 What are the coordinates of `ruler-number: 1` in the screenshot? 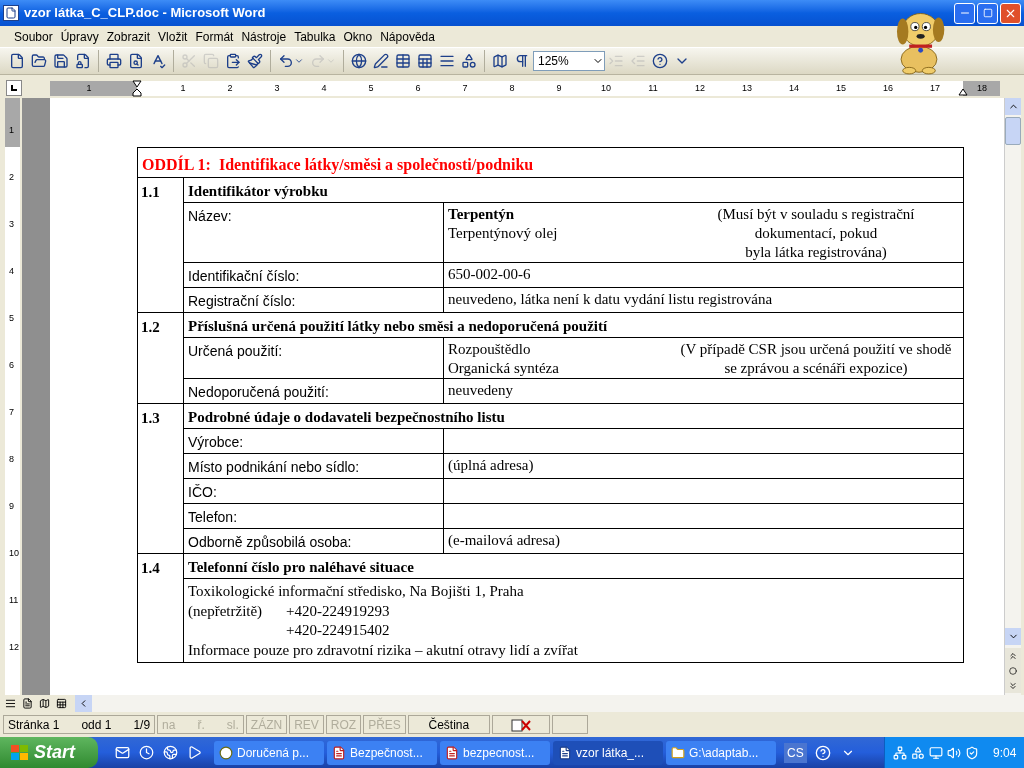 It's located at (11, 130).